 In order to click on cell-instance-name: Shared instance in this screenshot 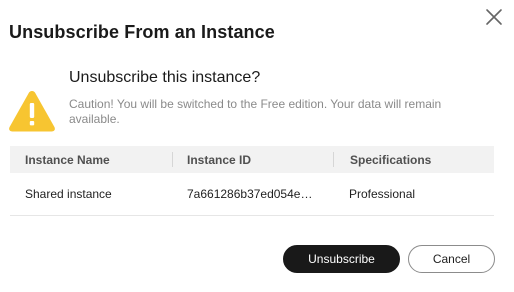, I will do `click(68, 194)`.